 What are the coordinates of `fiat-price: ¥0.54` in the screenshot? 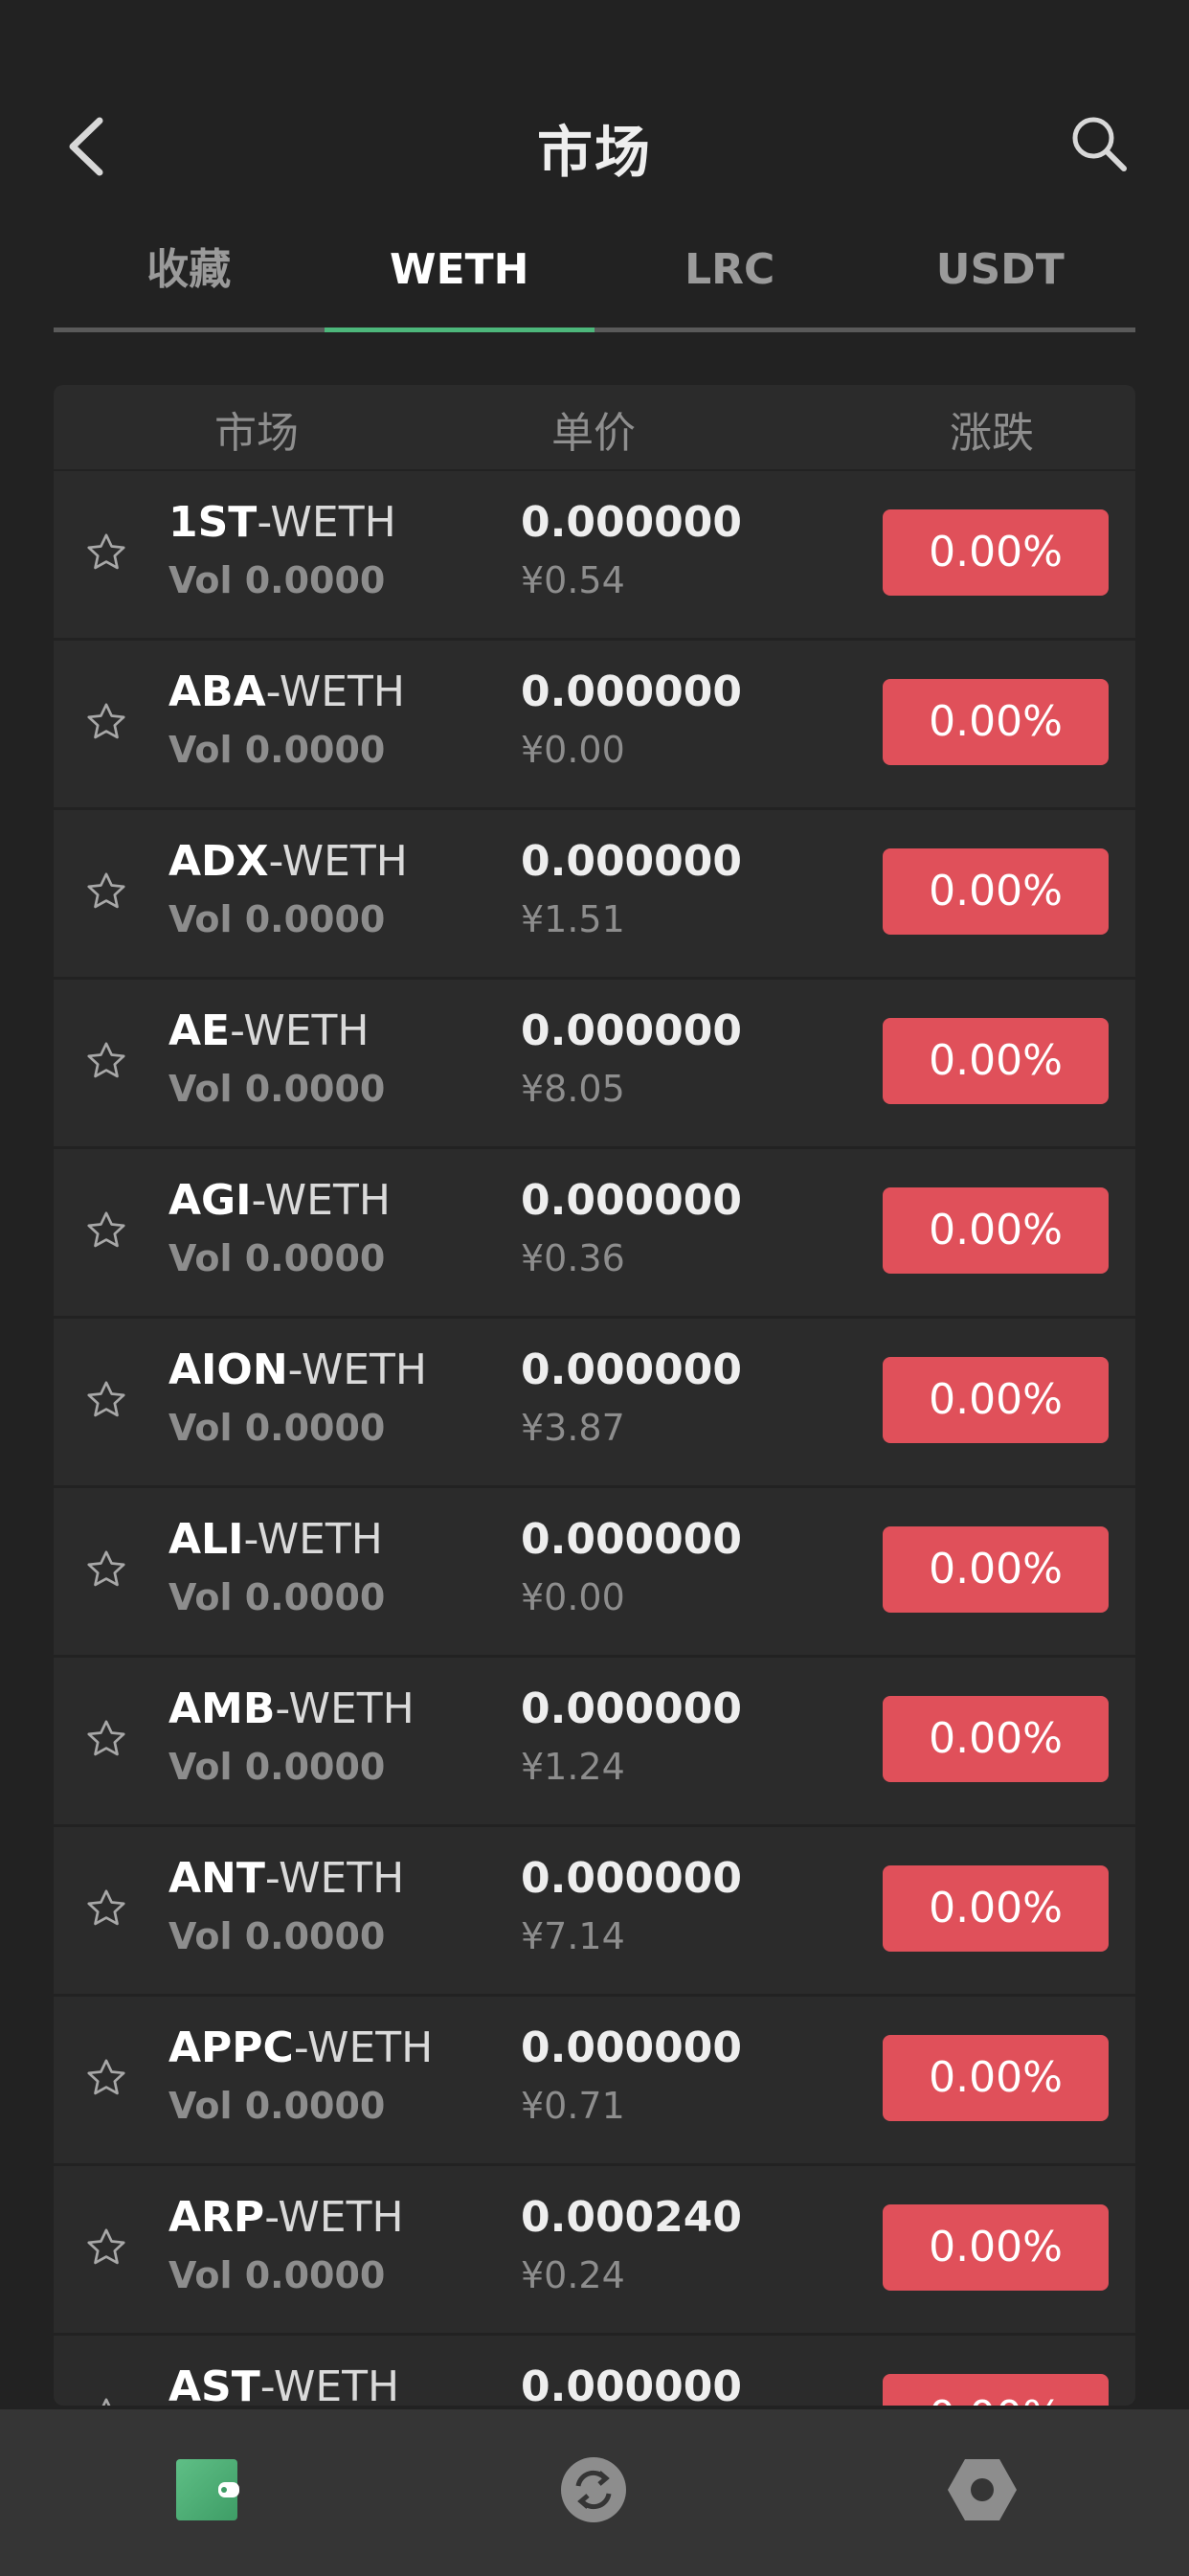 It's located at (573, 580).